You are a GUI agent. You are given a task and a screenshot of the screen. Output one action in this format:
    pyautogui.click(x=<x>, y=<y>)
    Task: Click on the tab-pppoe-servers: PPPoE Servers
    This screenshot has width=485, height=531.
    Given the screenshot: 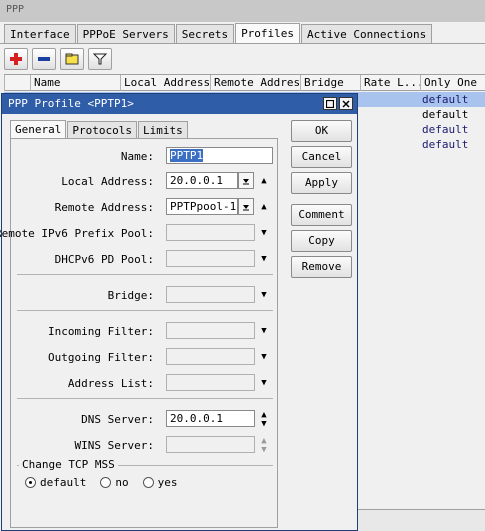 What is the action you would take?
    pyautogui.click(x=125, y=34)
    